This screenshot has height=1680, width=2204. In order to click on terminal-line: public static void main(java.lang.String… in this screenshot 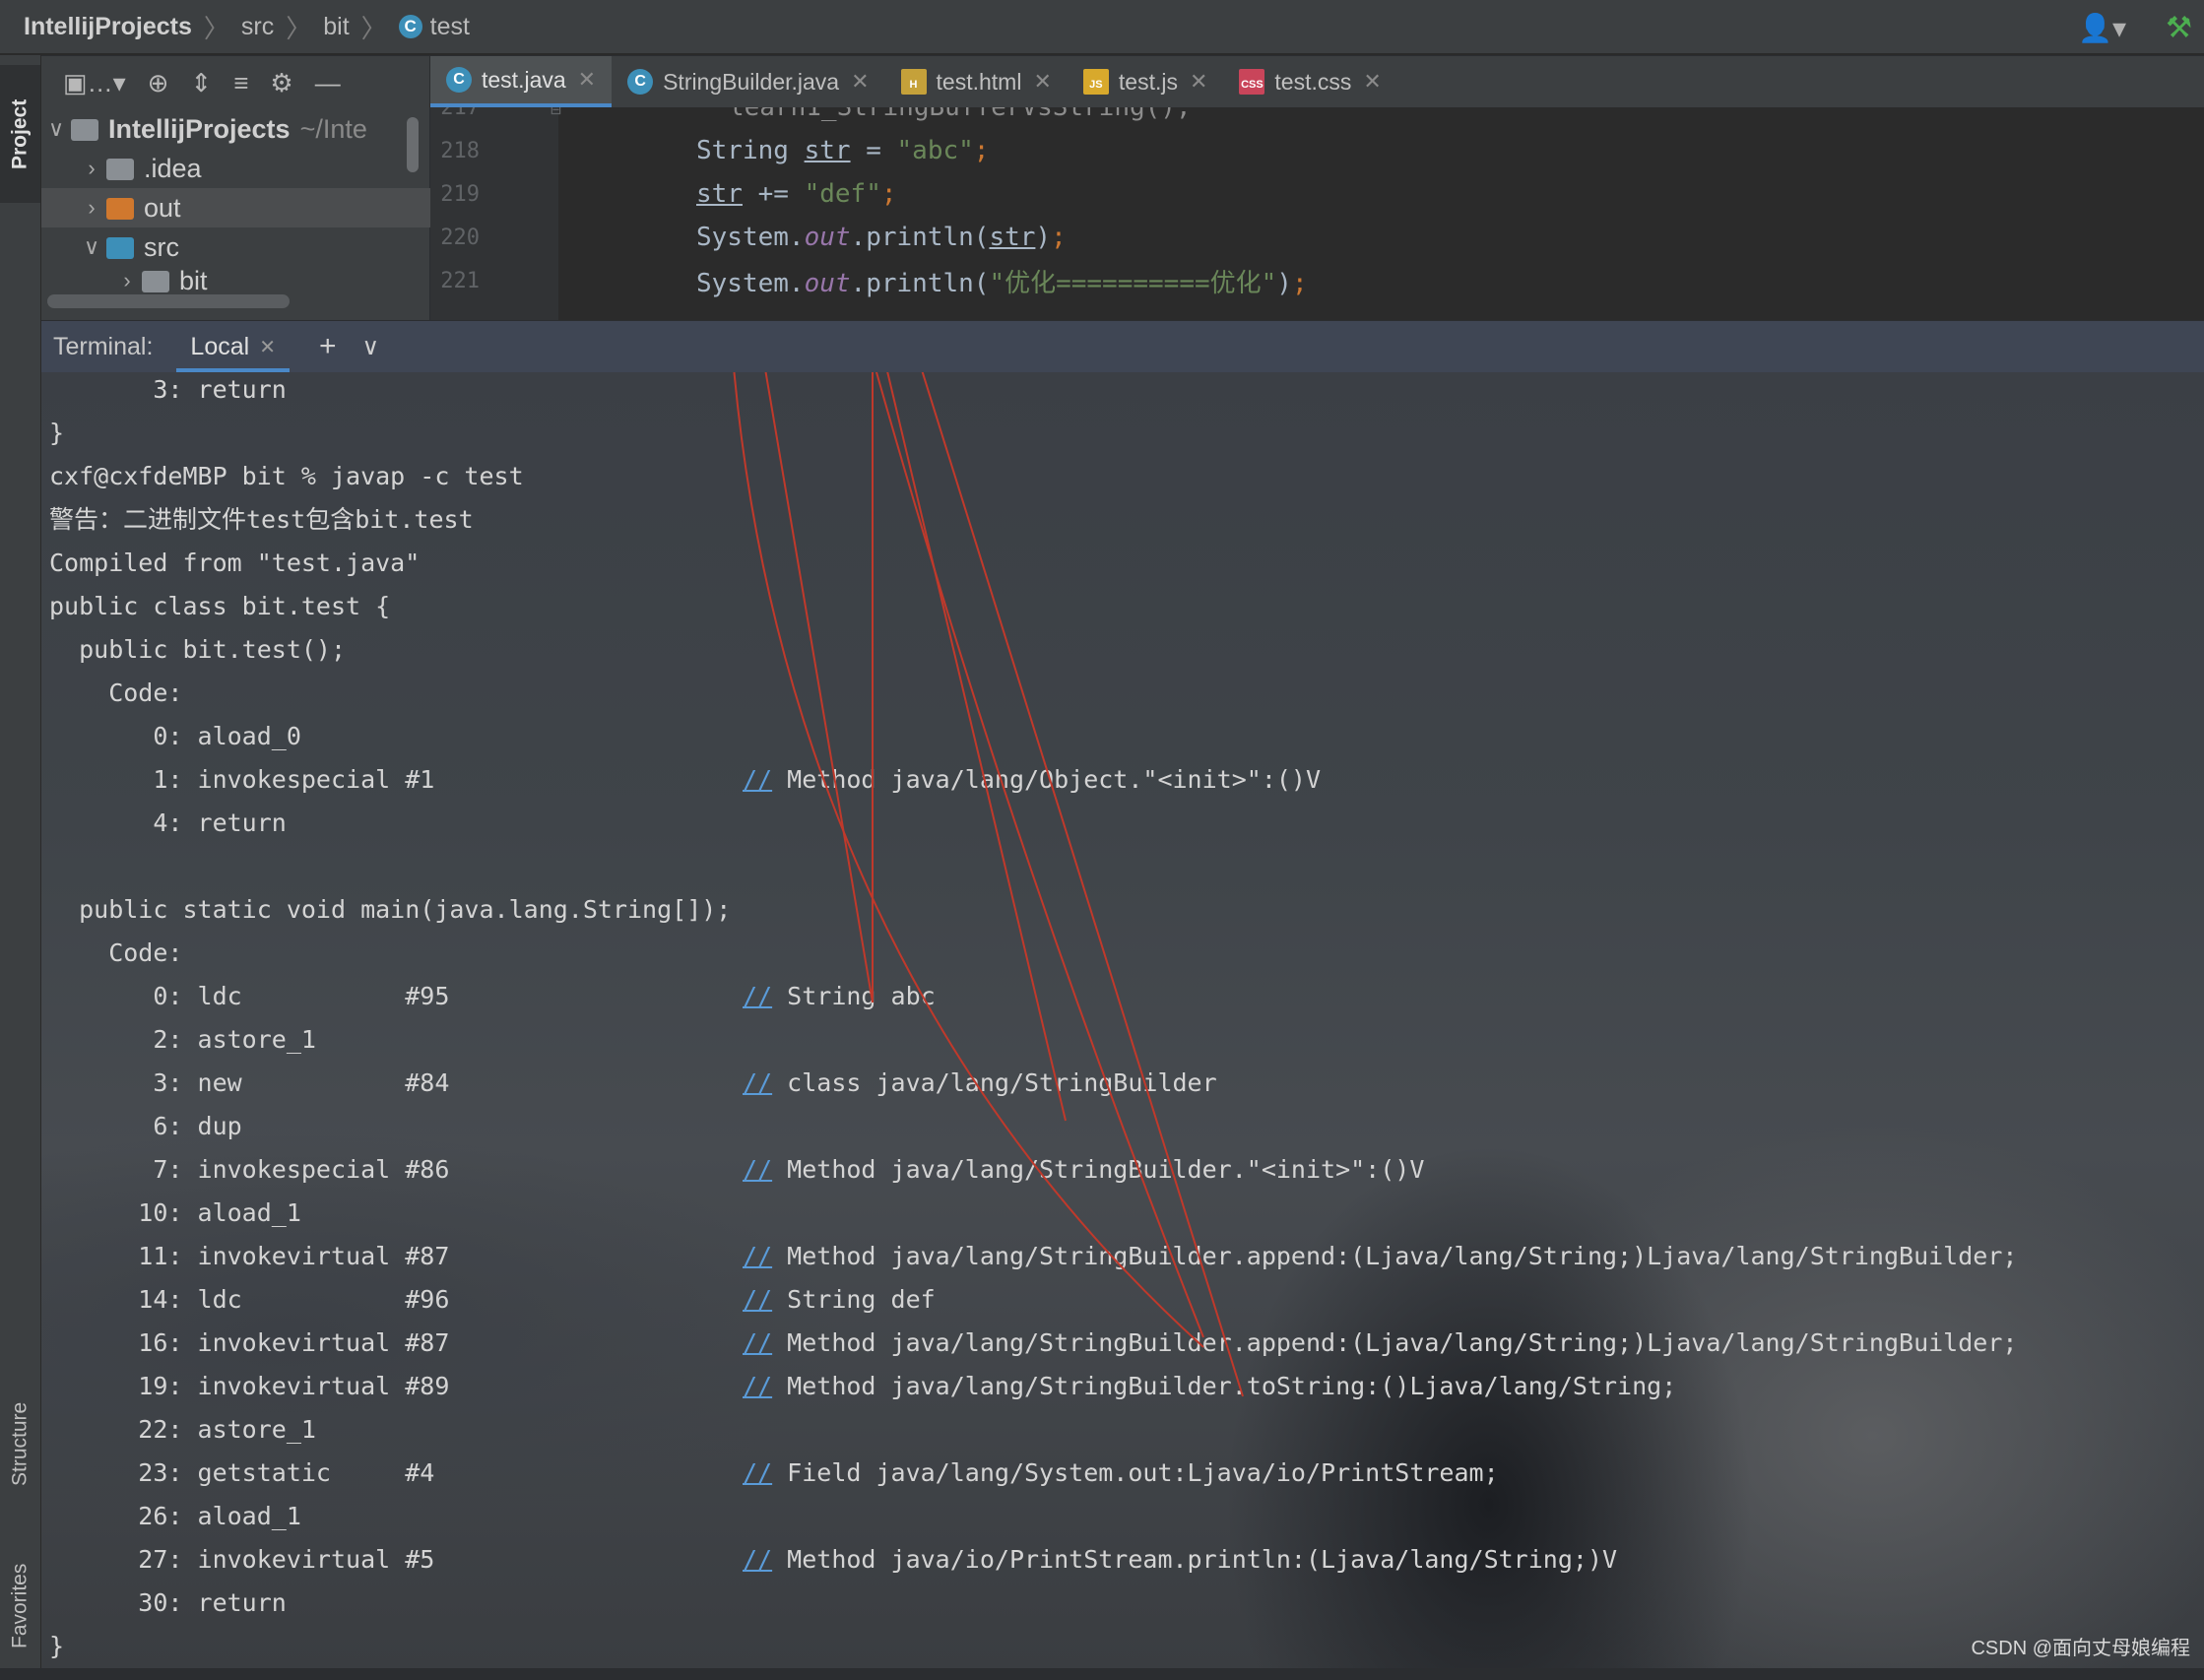, I will do `click(391, 909)`.